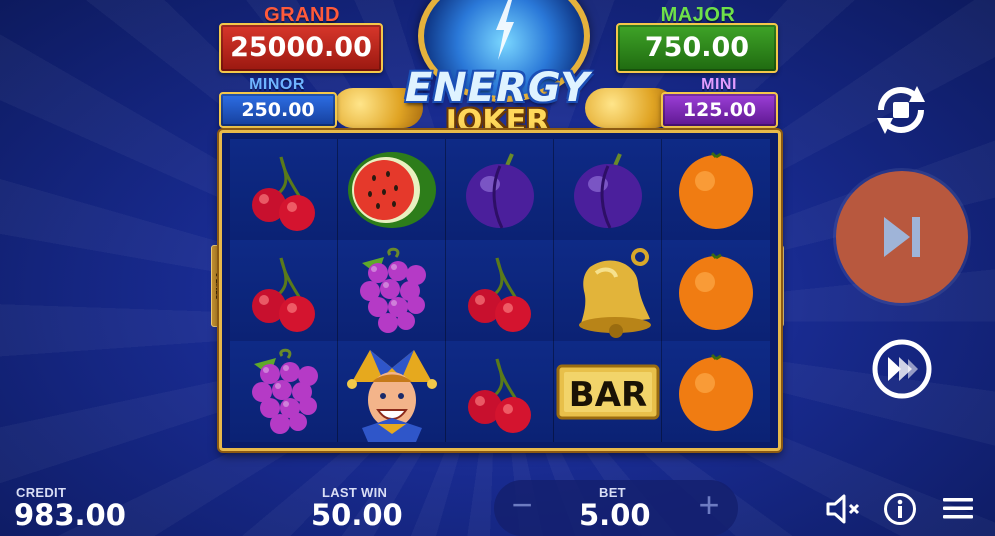 The height and width of the screenshot is (536, 995). I want to click on info-button, so click(900, 509).